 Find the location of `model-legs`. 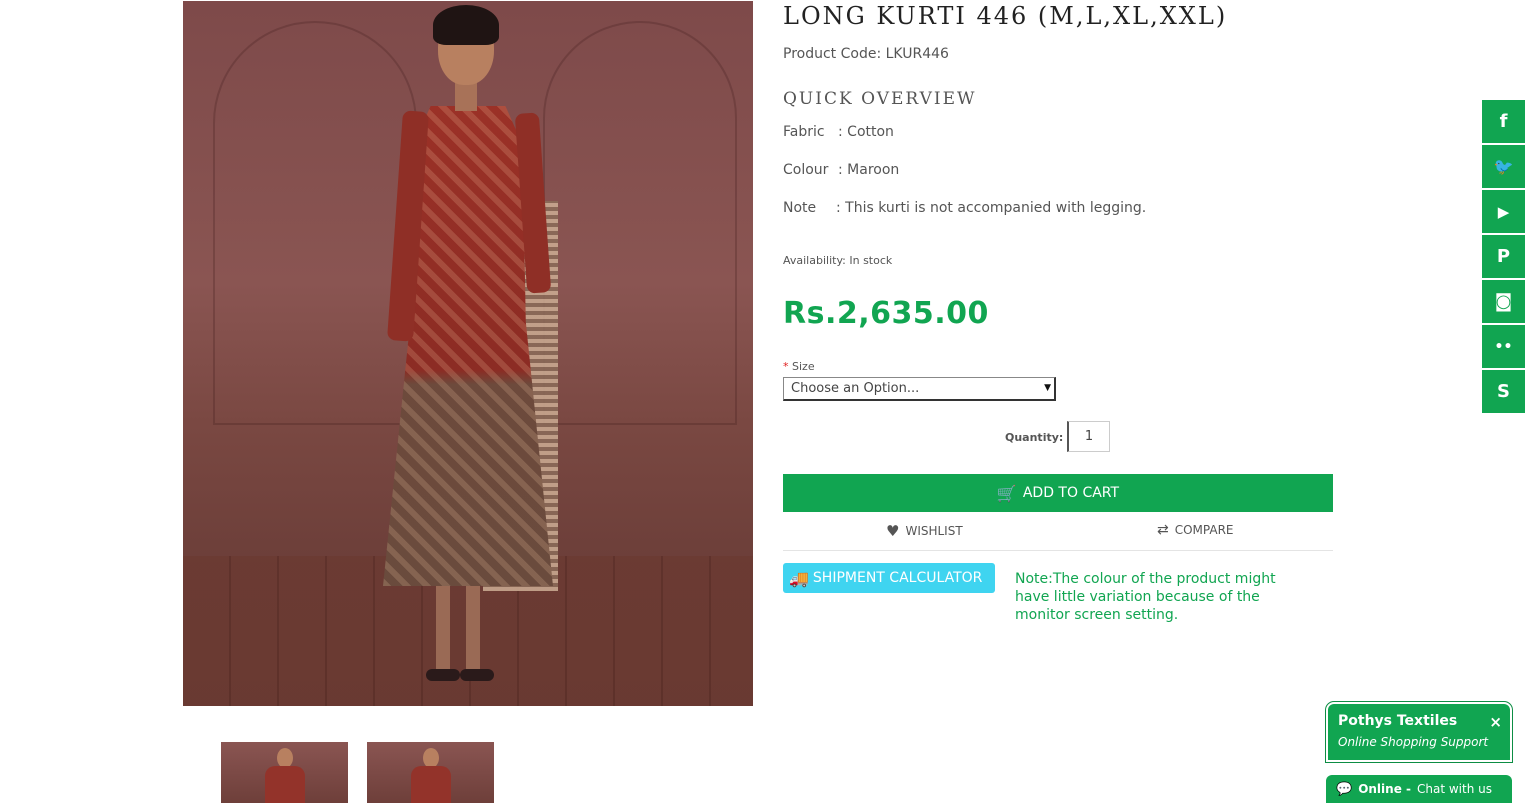

model-legs is located at coordinates (458, 633).